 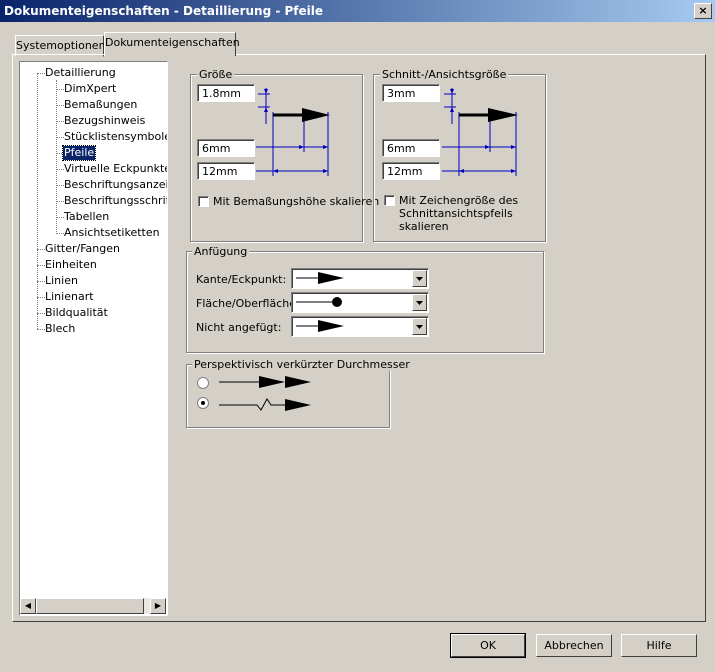 What do you see at coordinates (302, 364) in the screenshot?
I see `perspektiv-title: Perspektivisch verkürzter Durchmesser` at bounding box center [302, 364].